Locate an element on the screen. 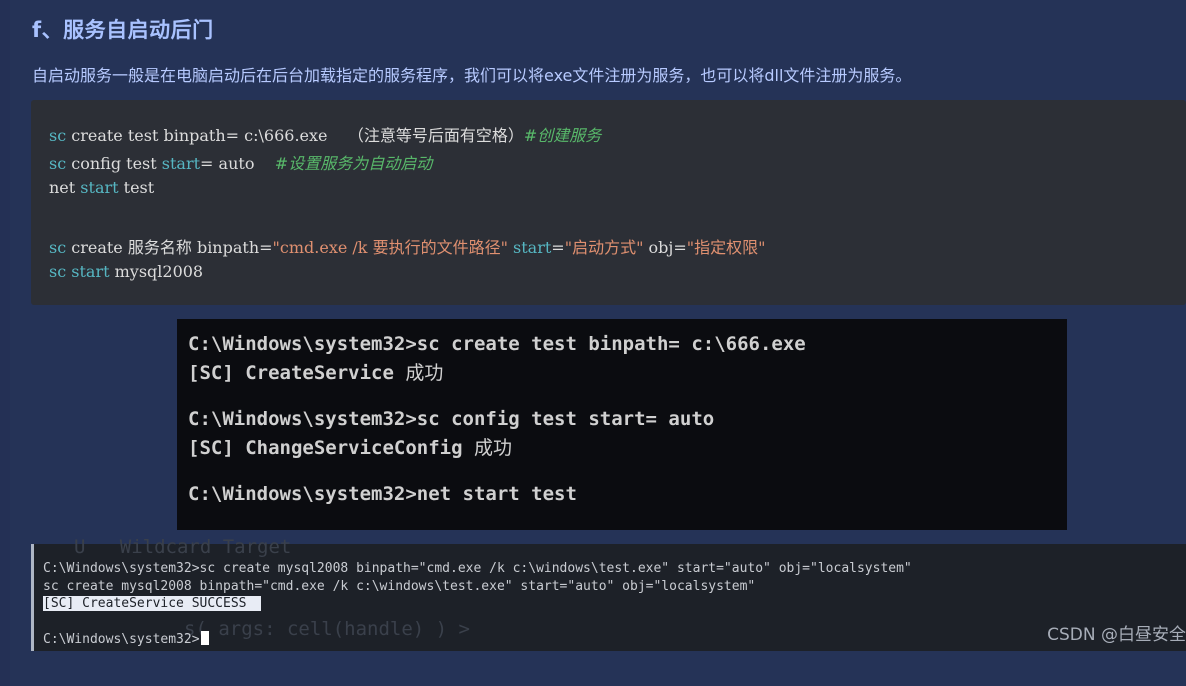  code-text: create test binpath= c:\666.exe is located at coordinates (197, 135).